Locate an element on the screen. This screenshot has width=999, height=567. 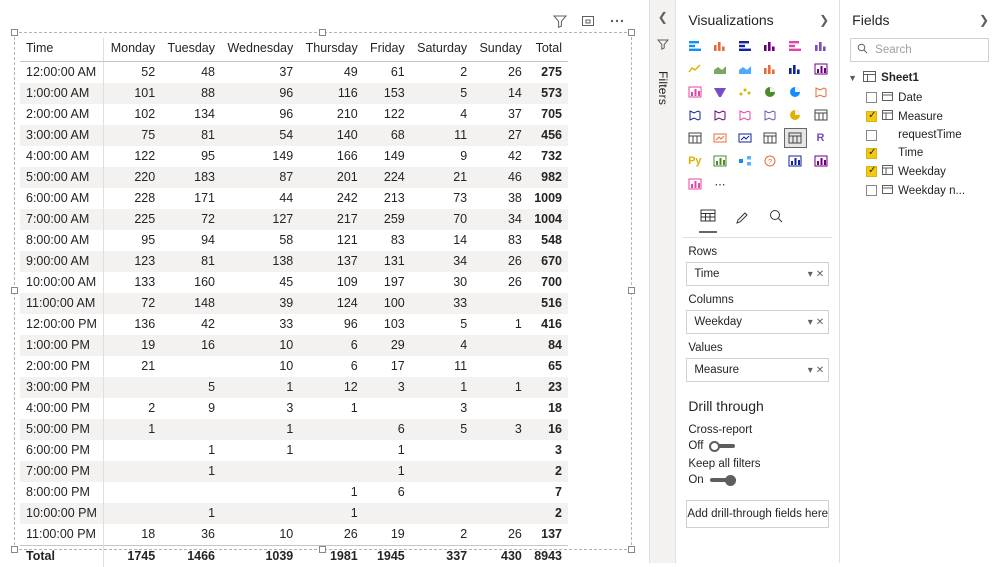
matrix-cell: 213 is located at coordinates (387, 198).